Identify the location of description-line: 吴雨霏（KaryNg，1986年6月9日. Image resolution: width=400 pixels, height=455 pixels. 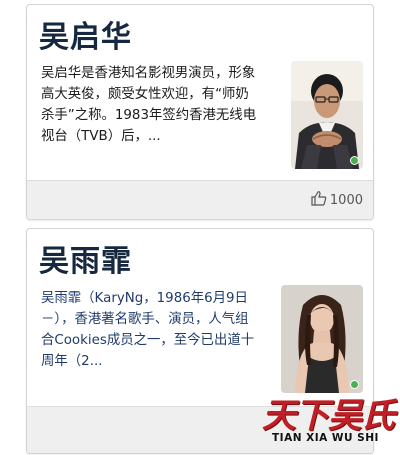
(144, 298).